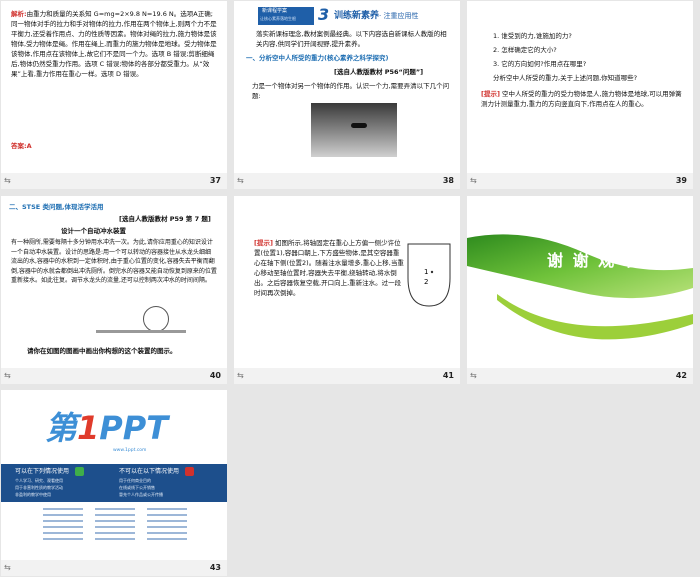 The height and width of the screenshot is (577, 700). I want to click on cross-icon, so click(190, 471).